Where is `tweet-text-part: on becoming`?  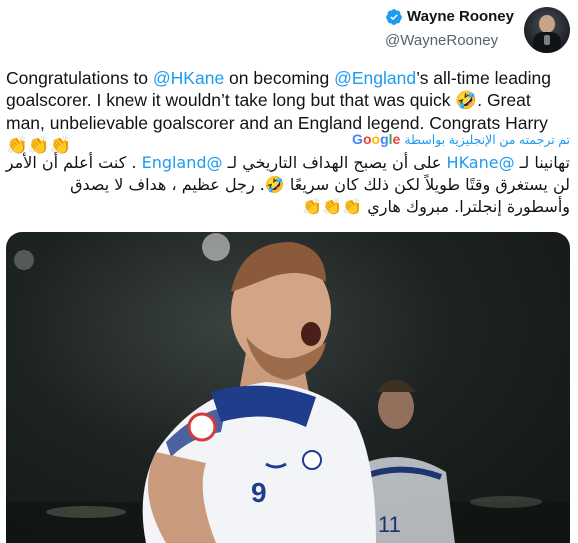 tweet-text-part: on becoming is located at coordinates (279, 78).